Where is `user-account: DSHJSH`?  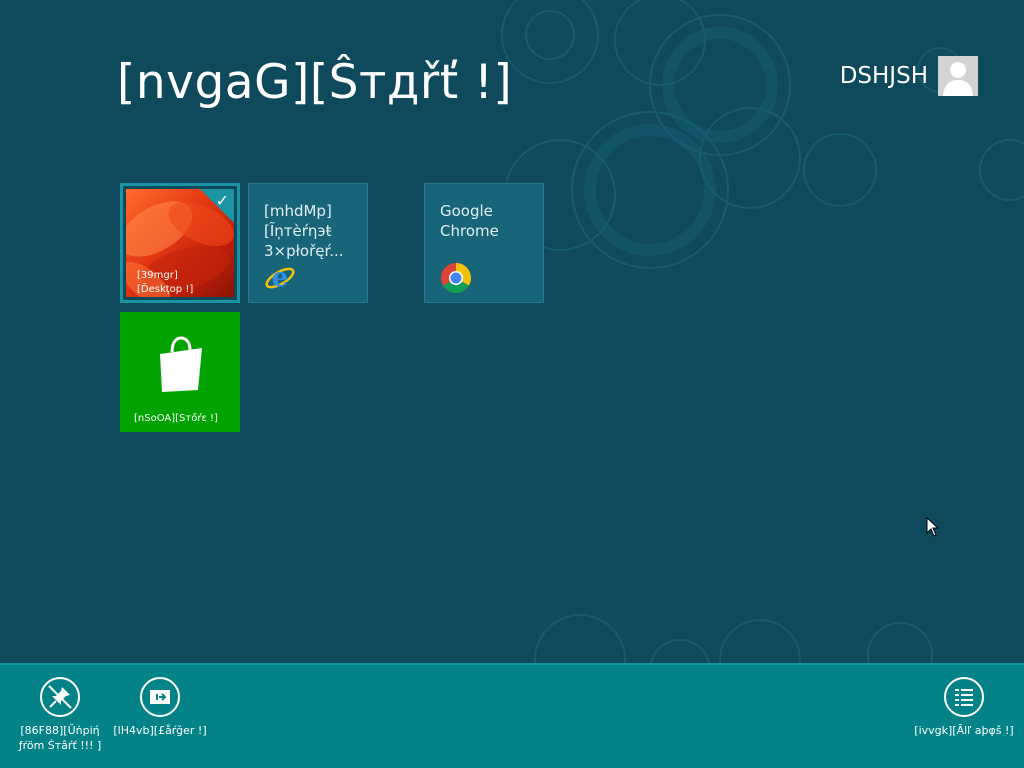
user-account: DSHJSH is located at coordinates (909, 76).